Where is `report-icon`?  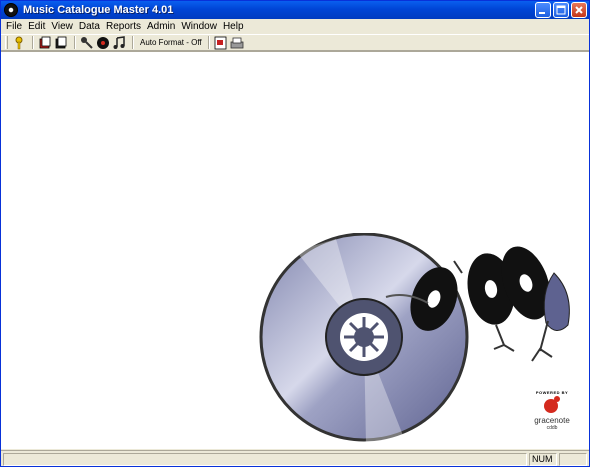
report-icon is located at coordinates (220, 42).